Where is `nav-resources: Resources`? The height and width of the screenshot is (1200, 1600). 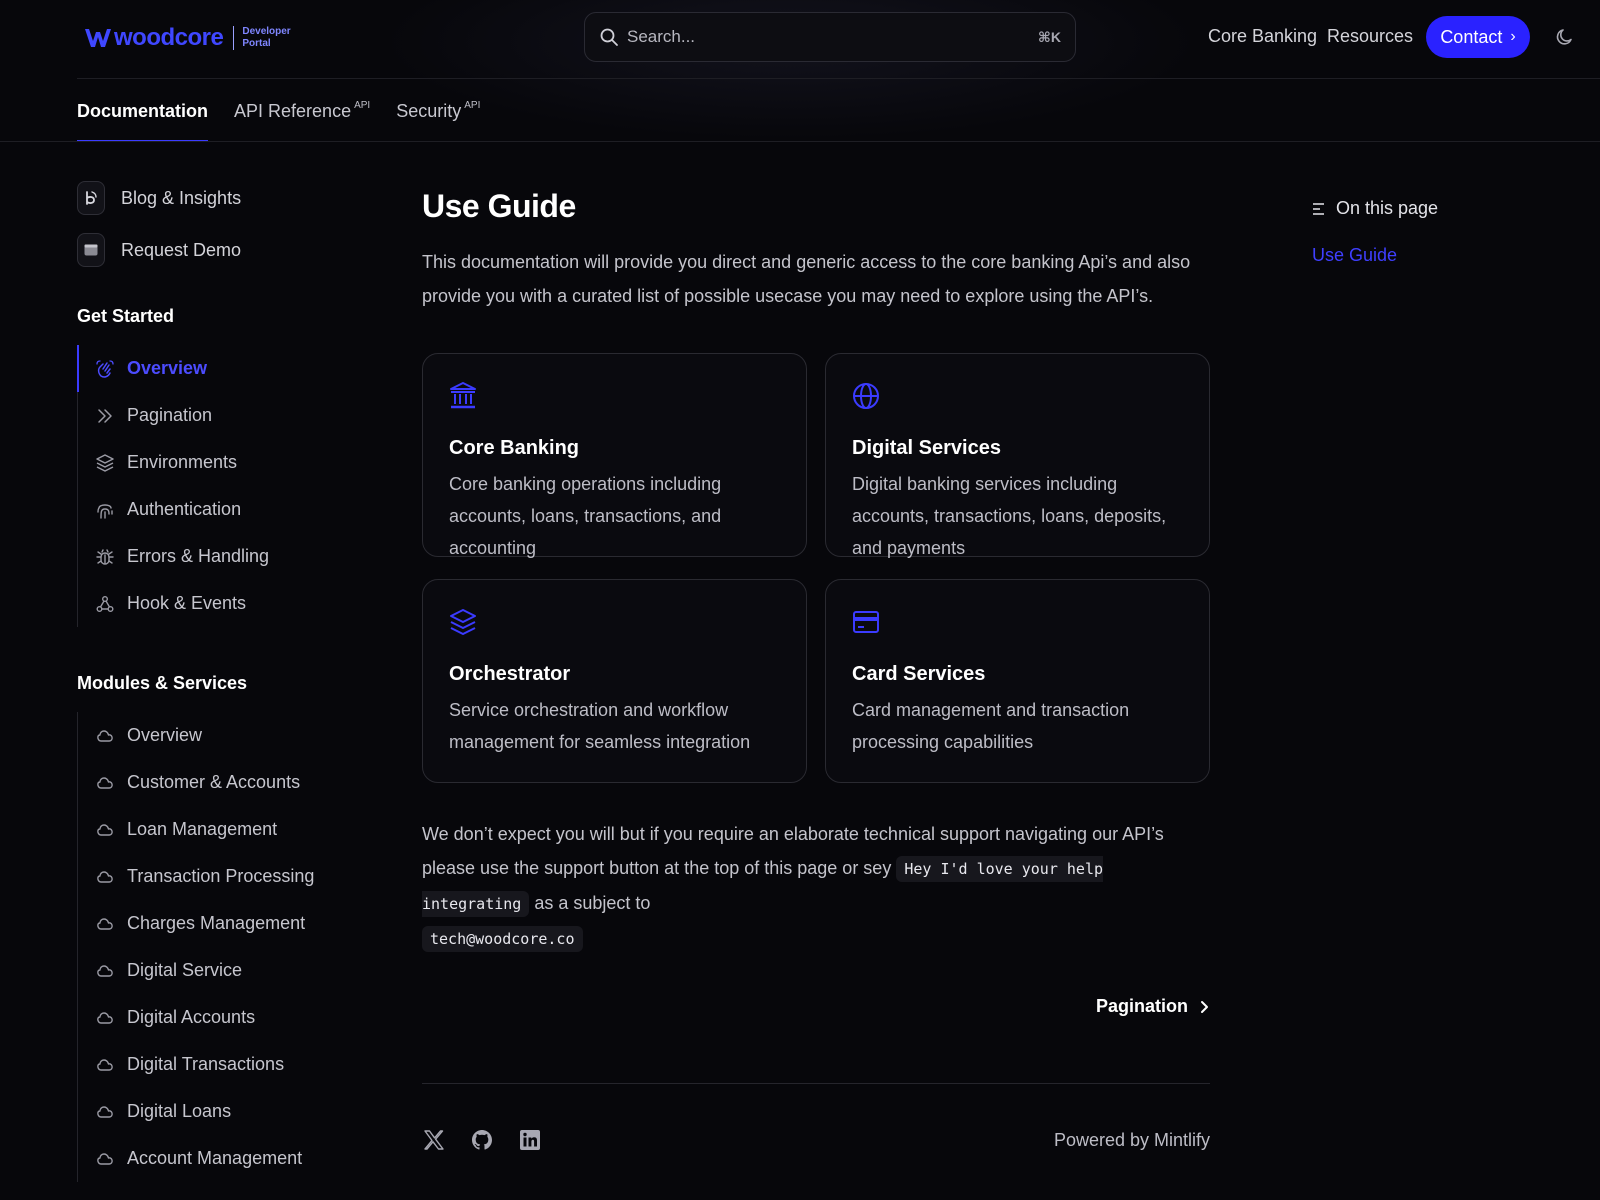 nav-resources: Resources is located at coordinates (1370, 36).